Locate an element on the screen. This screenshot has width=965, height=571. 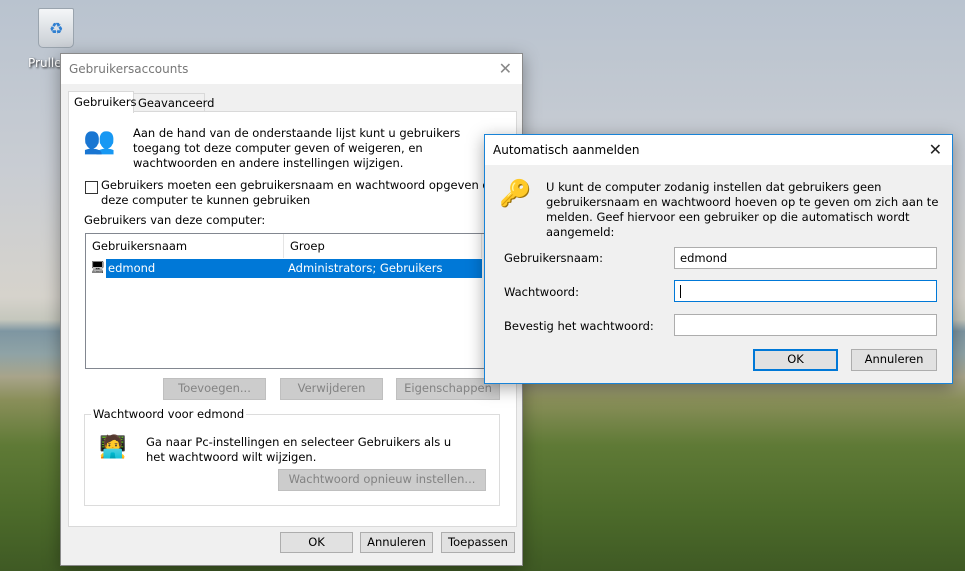
users-list-label: Gebruikers van deze computer: is located at coordinates (175, 220).